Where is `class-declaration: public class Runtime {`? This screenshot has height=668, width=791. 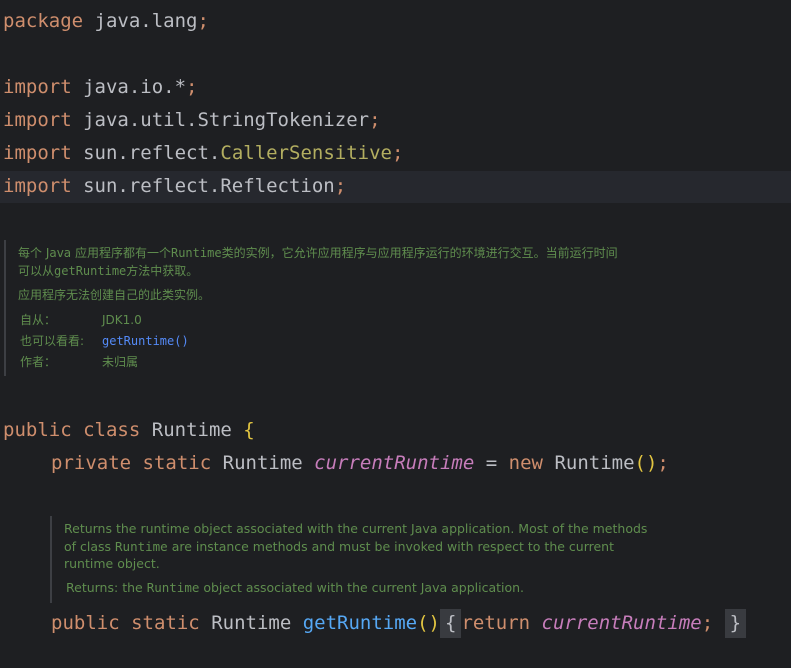 class-declaration: public class Runtime { is located at coordinates (129, 430).